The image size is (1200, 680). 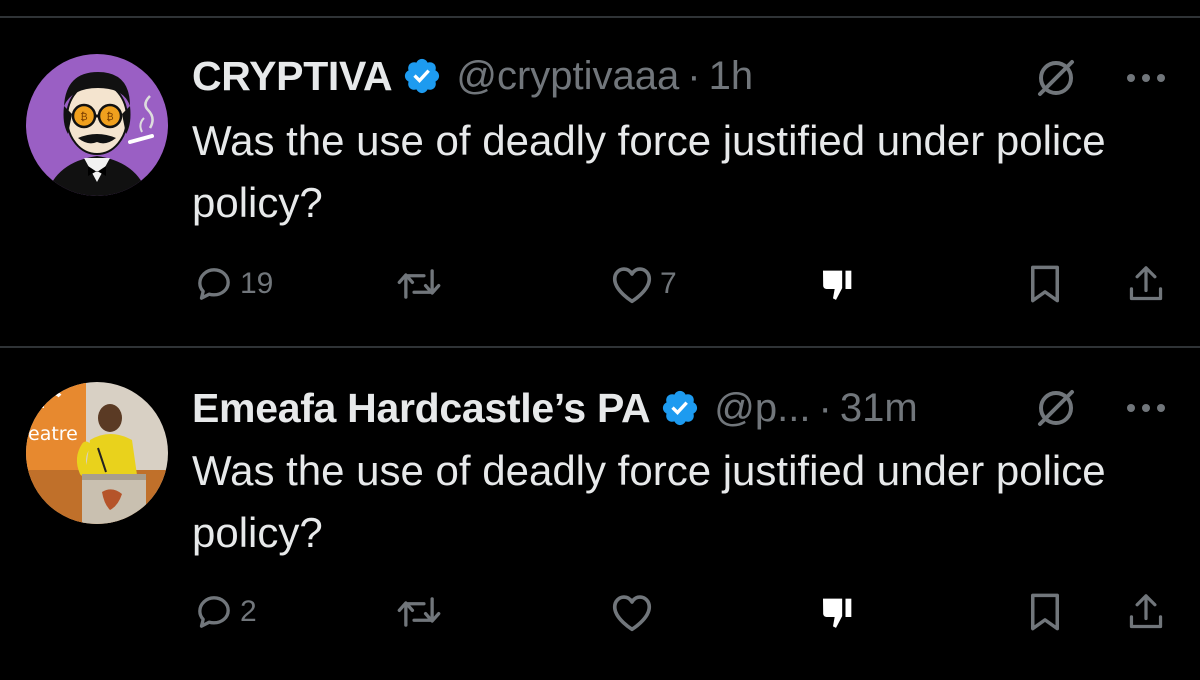 I want to click on avatar: ₿ ₿, so click(x=97, y=125).